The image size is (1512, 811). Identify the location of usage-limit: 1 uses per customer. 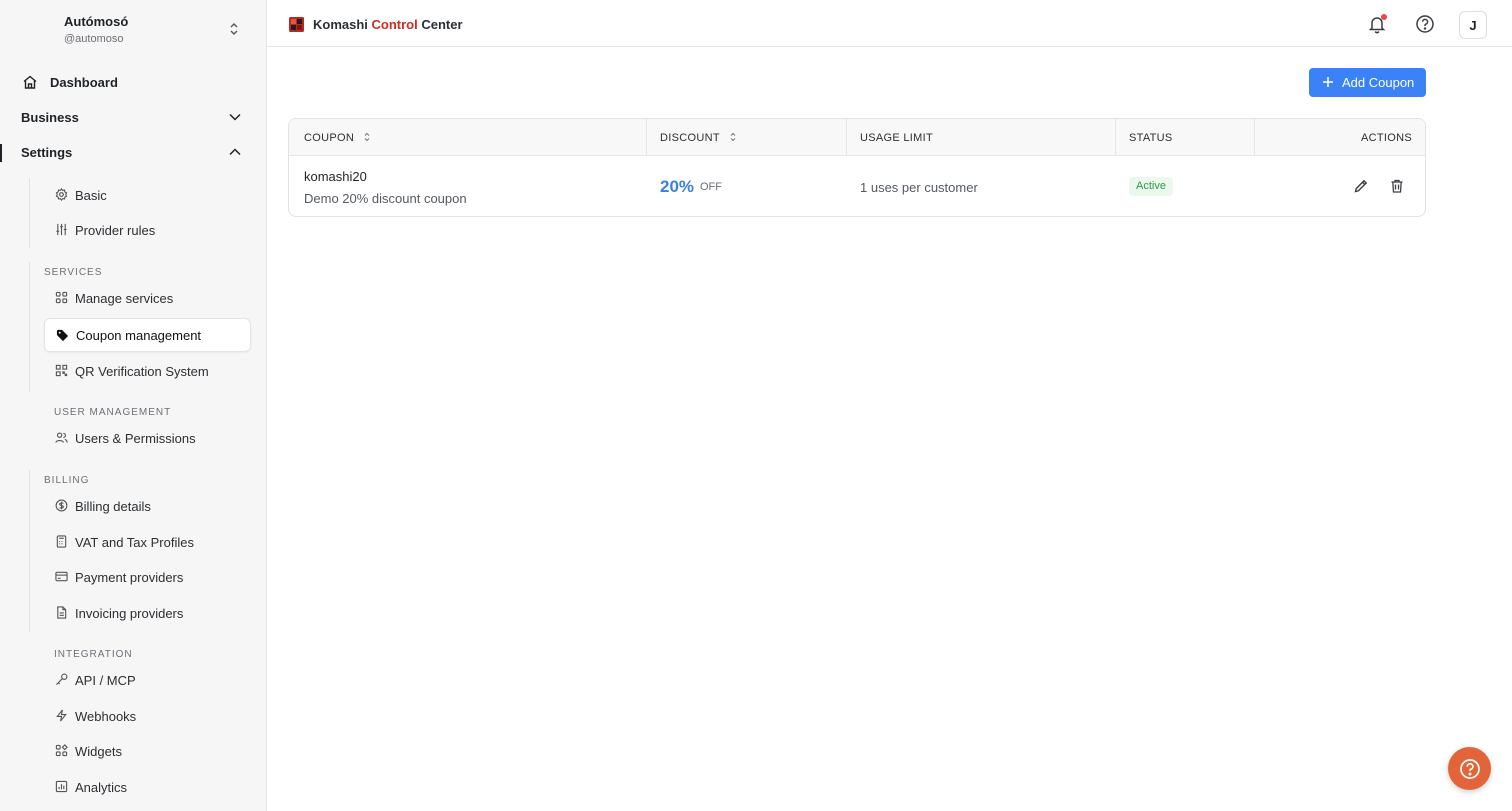
(919, 187).